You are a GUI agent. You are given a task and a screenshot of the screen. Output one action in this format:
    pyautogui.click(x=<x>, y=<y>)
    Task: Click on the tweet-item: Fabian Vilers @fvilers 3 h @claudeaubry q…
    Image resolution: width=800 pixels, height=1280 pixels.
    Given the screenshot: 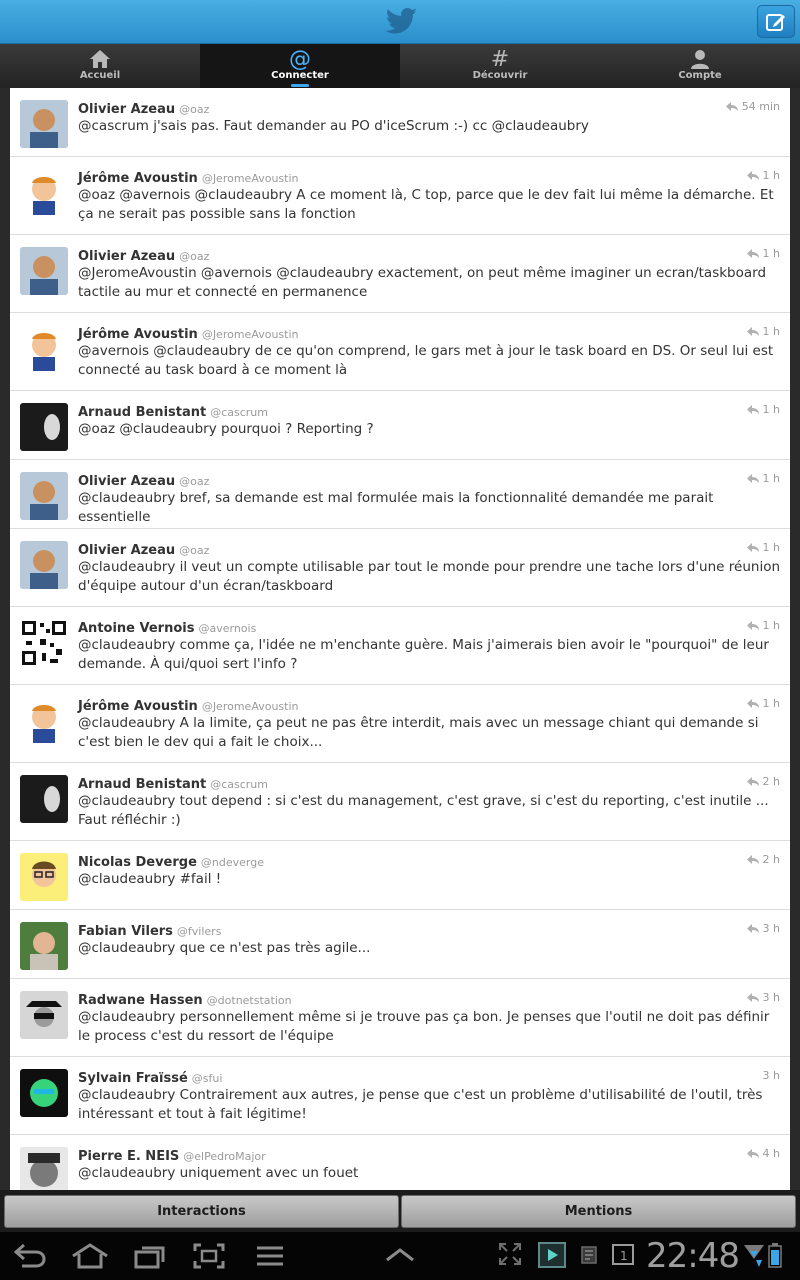 What is the action you would take?
    pyautogui.click(x=400, y=944)
    